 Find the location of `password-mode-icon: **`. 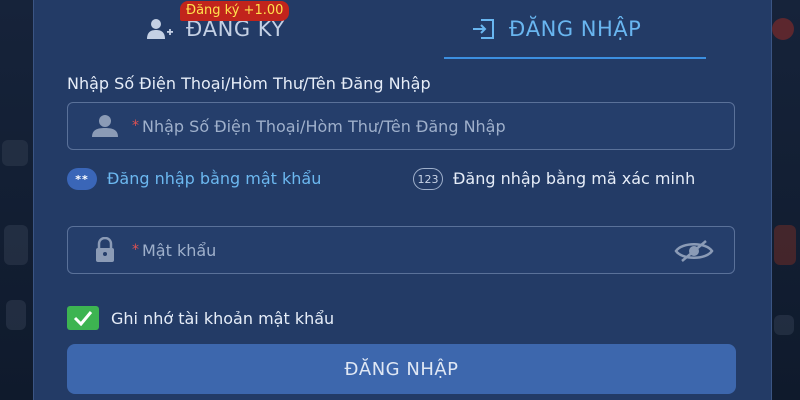

password-mode-icon: ** is located at coordinates (82, 179).